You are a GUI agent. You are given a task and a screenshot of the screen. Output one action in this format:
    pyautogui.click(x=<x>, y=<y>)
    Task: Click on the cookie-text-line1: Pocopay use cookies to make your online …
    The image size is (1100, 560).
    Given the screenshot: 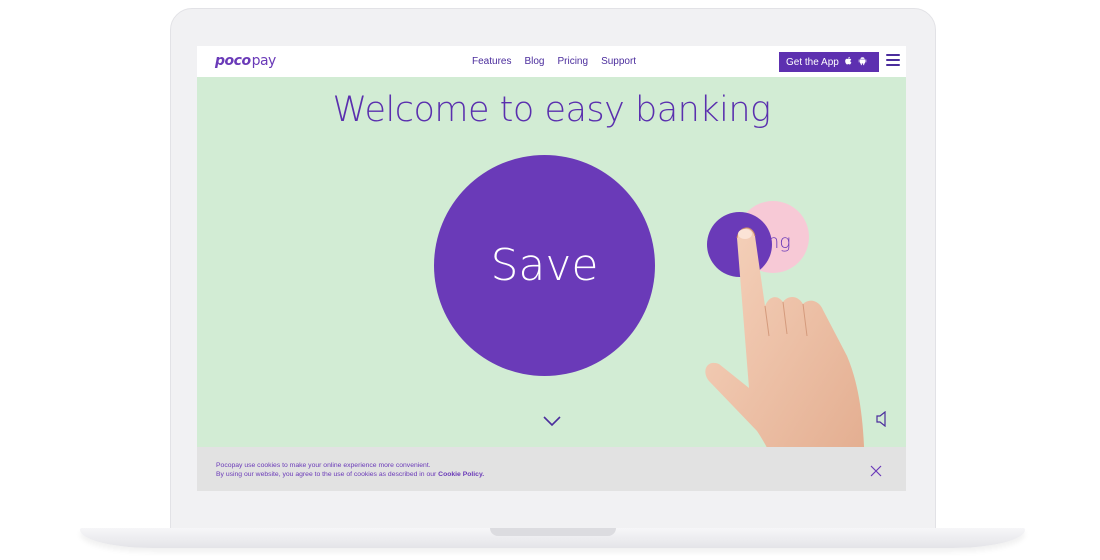 What is the action you would take?
    pyautogui.click(x=323, y=465)
    